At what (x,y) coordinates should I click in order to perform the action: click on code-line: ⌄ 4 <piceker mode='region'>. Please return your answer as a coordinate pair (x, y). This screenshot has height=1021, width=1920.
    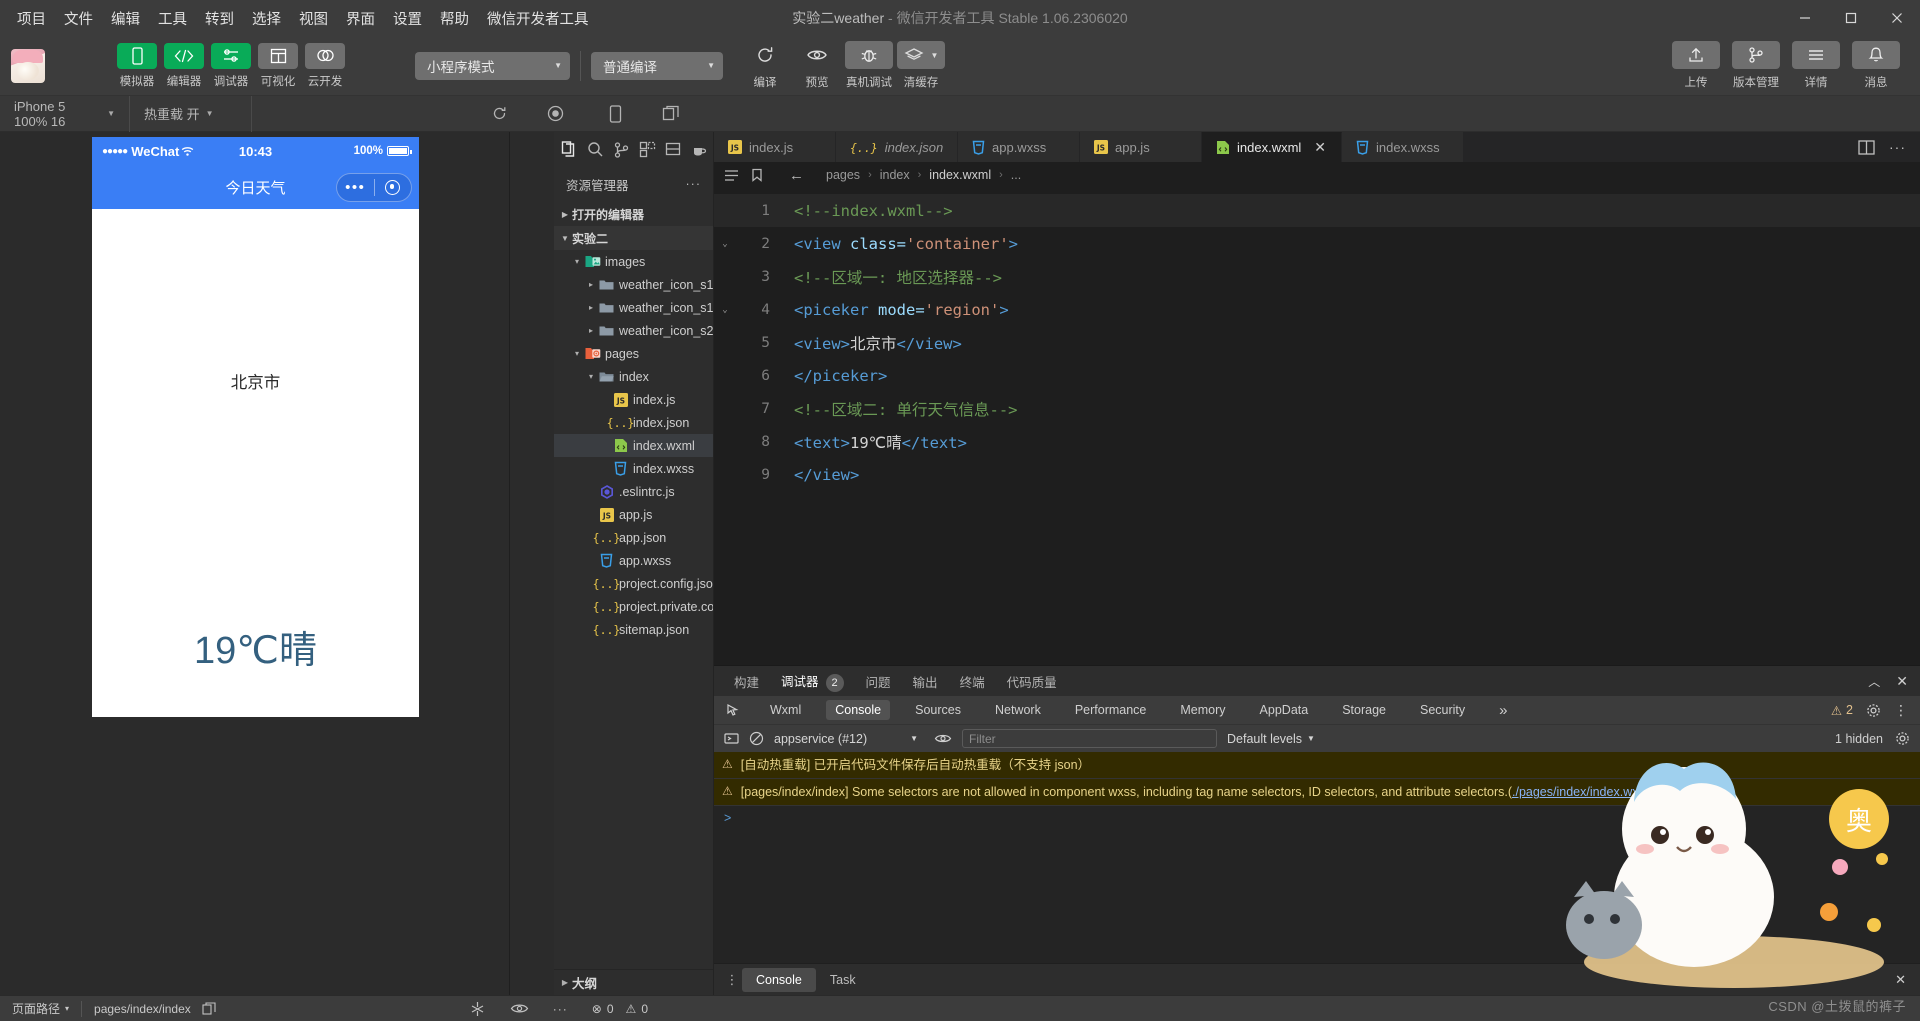
    Looking at the image, I should click on (1317, 309).